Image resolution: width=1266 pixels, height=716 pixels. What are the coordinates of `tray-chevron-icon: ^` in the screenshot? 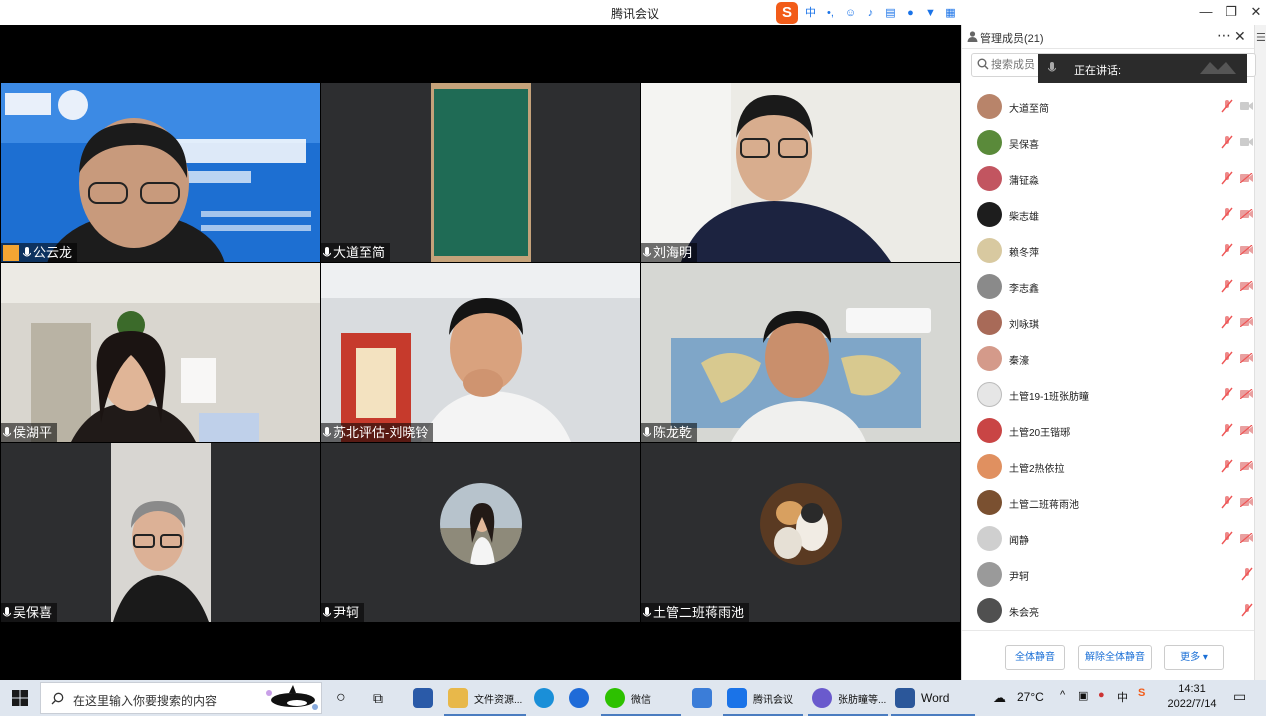 It's located at (1062, 698).